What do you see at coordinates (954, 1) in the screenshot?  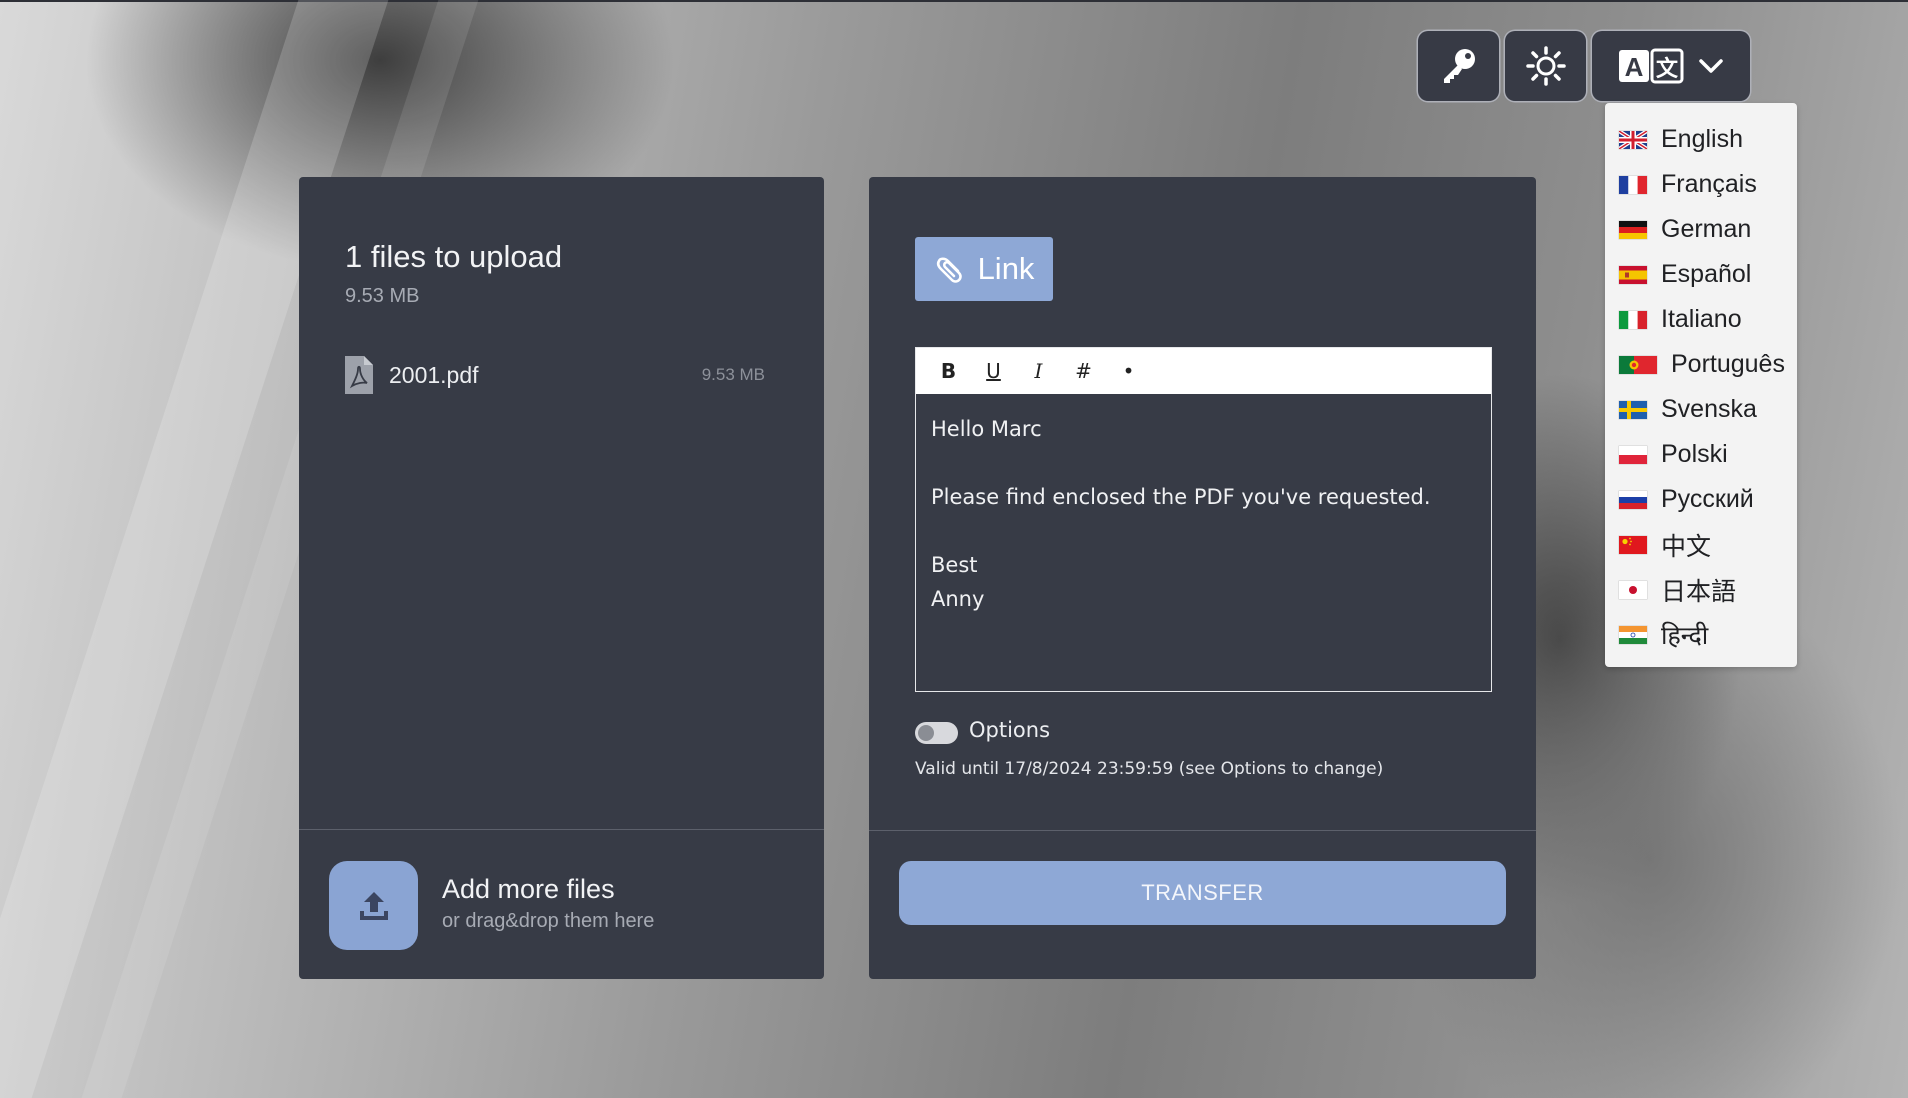 I see `top-border` at bounding box center [954, 1].